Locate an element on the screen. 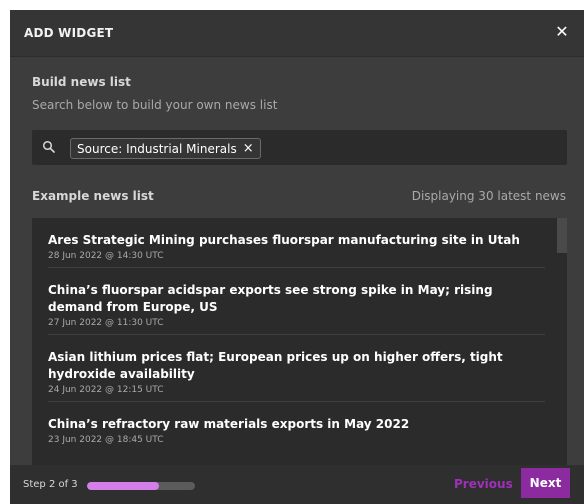  step-progress-bar is located at coordinates (141, 486).